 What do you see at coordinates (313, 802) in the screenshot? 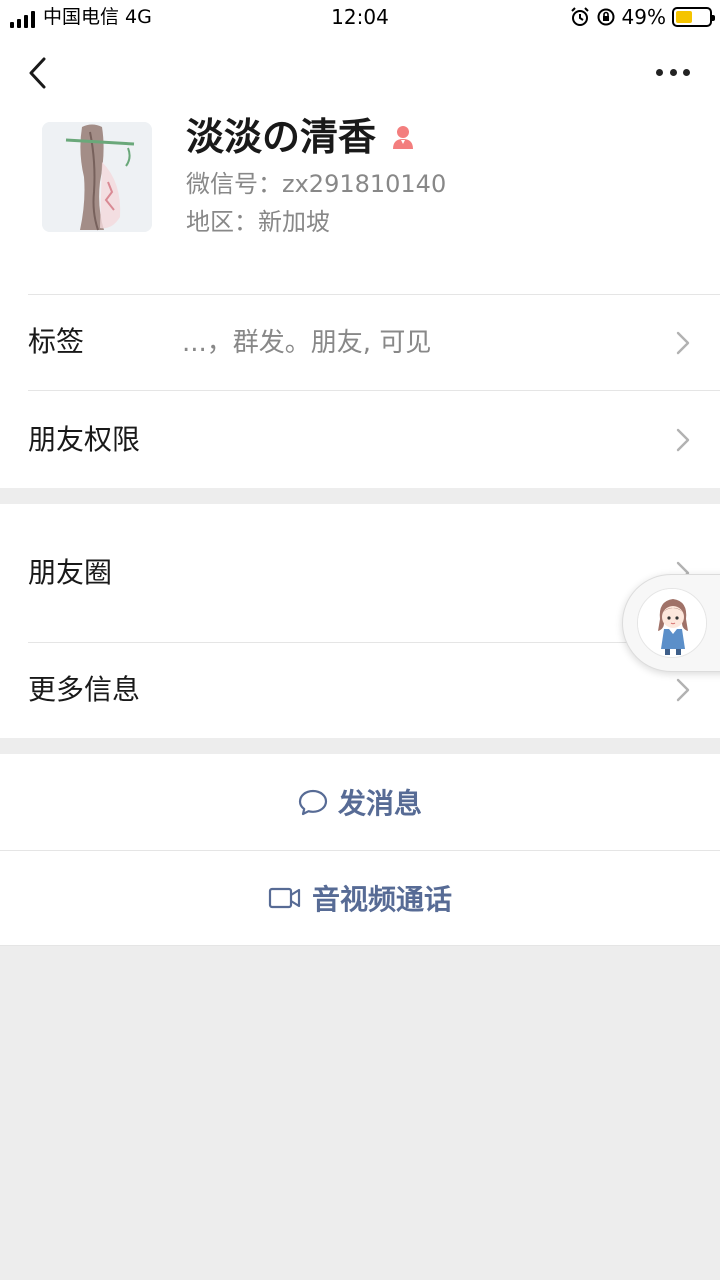
I see `chat-bubble-icon` at bounding box center [313, 802].